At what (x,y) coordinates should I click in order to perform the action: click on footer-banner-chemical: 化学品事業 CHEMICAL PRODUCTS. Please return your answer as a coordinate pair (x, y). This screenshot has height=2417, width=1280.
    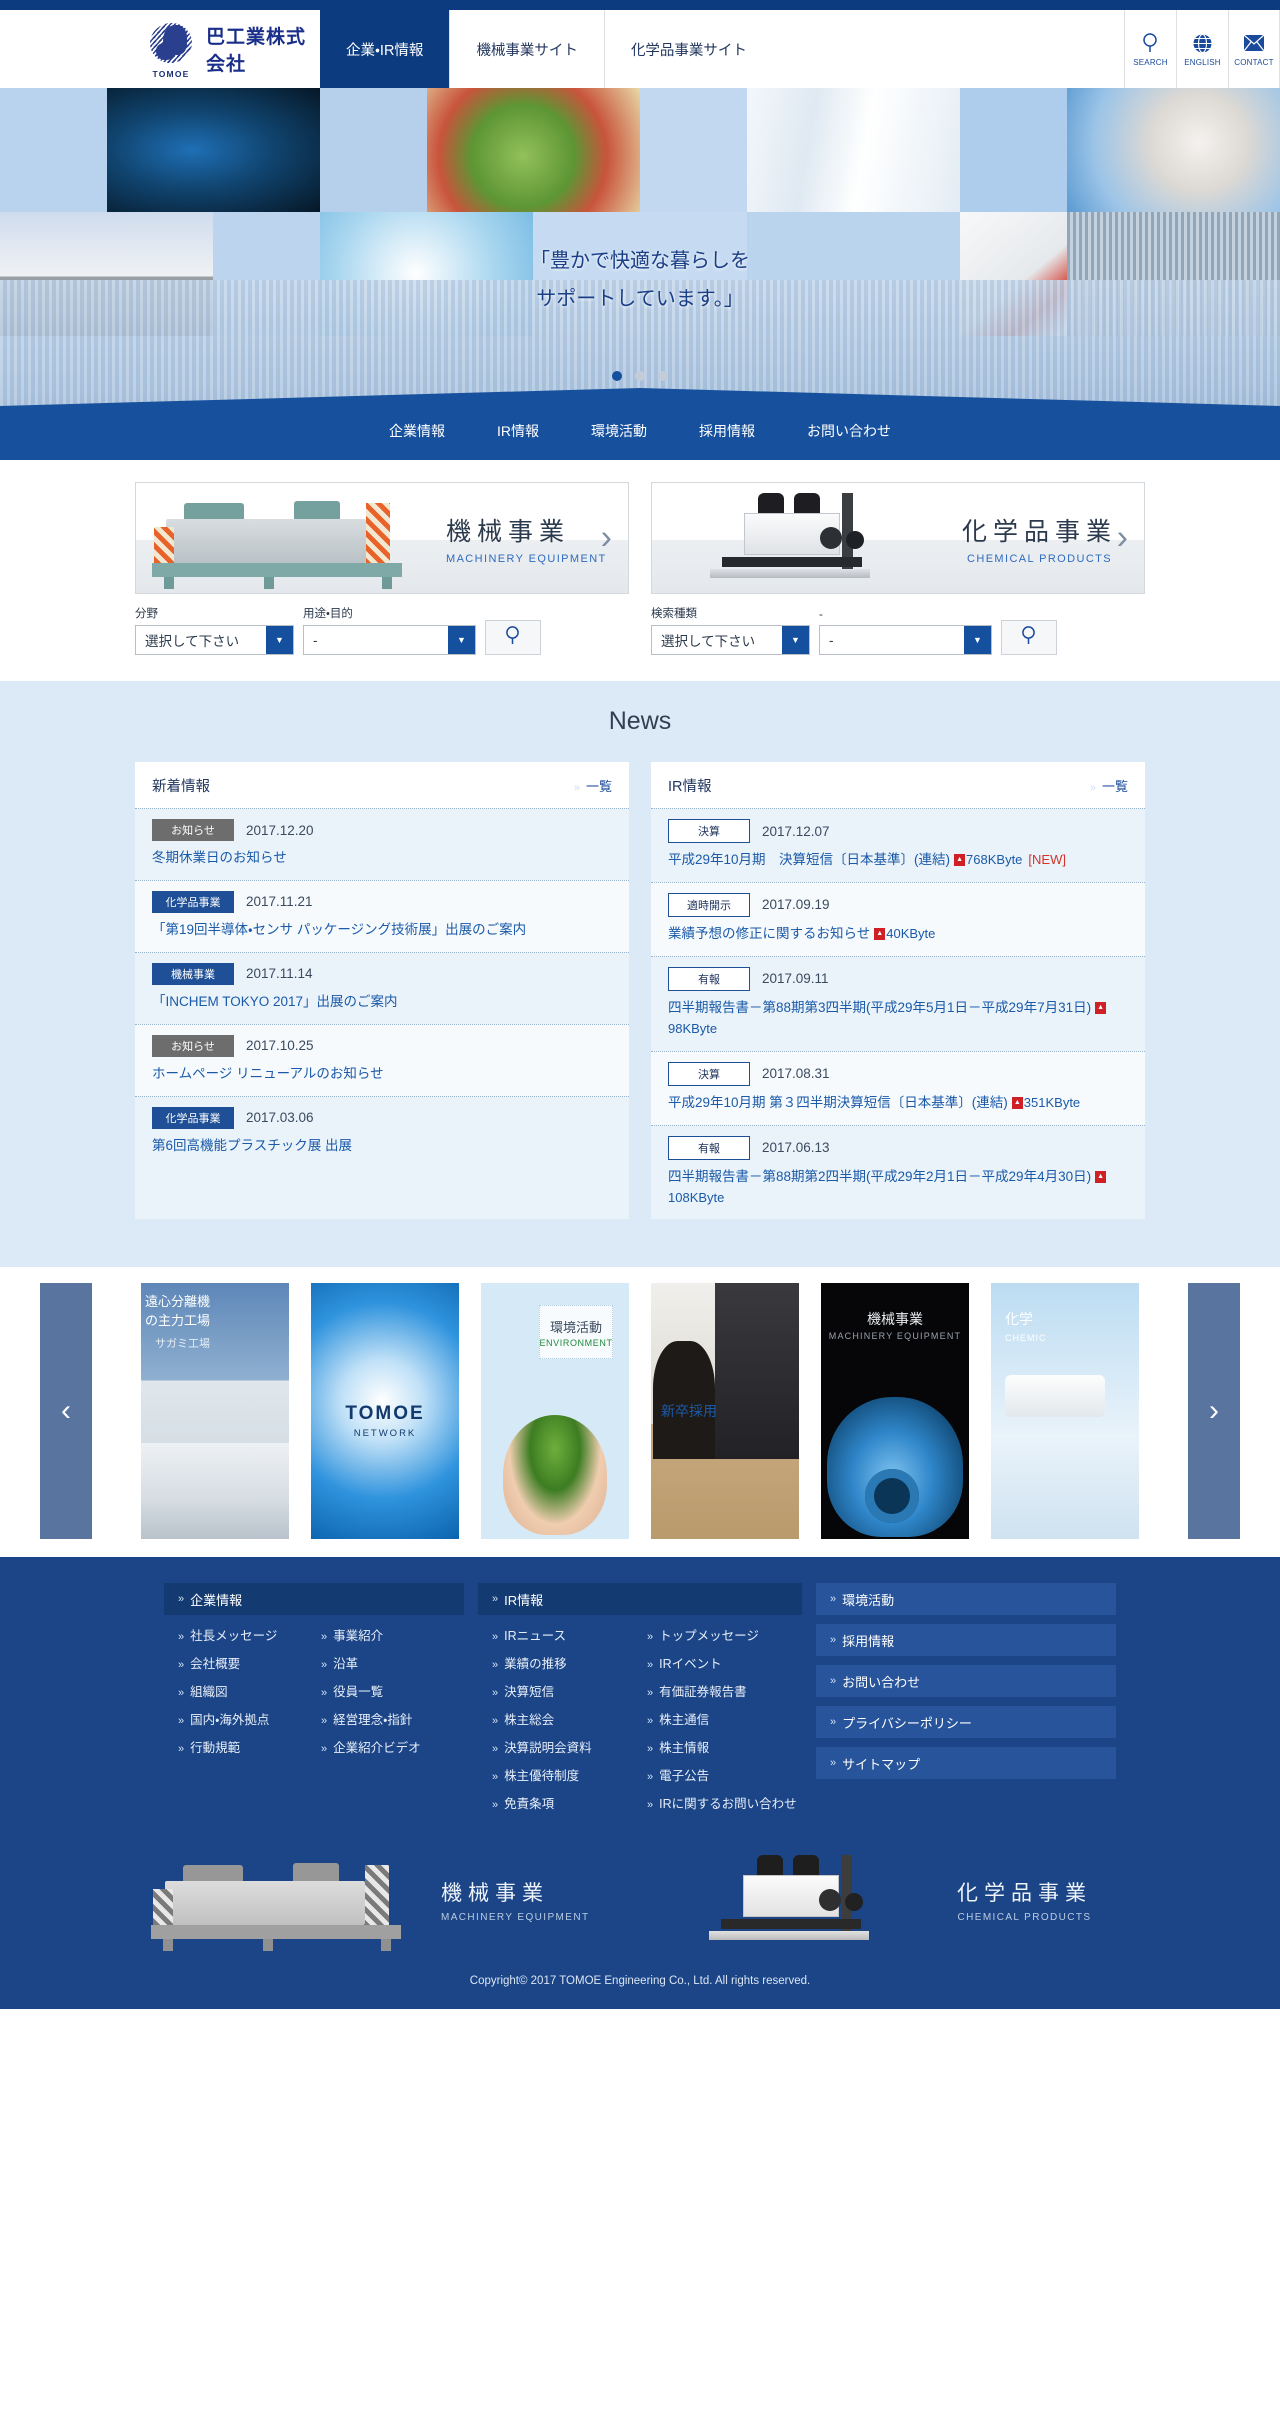
    Looking at the image, I should click on (898, 1900).